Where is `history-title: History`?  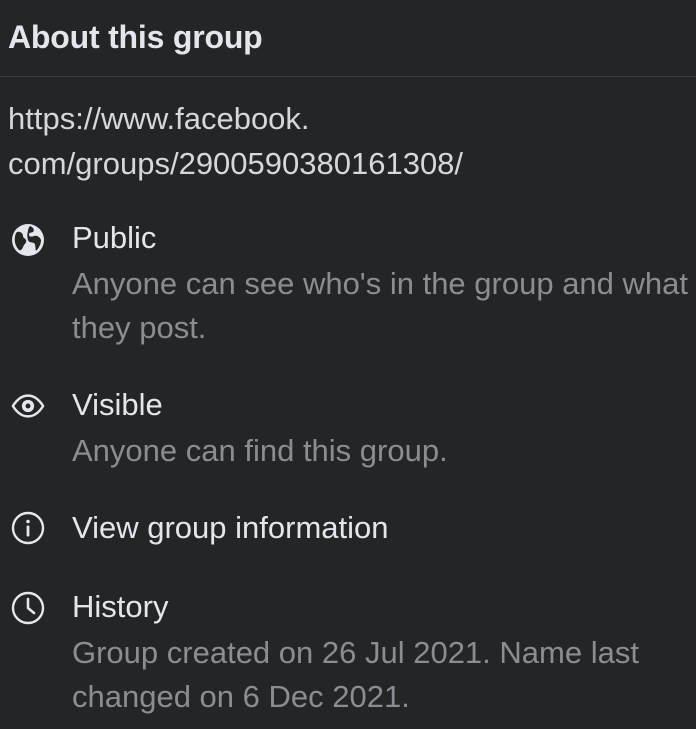
history-title: History is located at coordinates (120, 606).